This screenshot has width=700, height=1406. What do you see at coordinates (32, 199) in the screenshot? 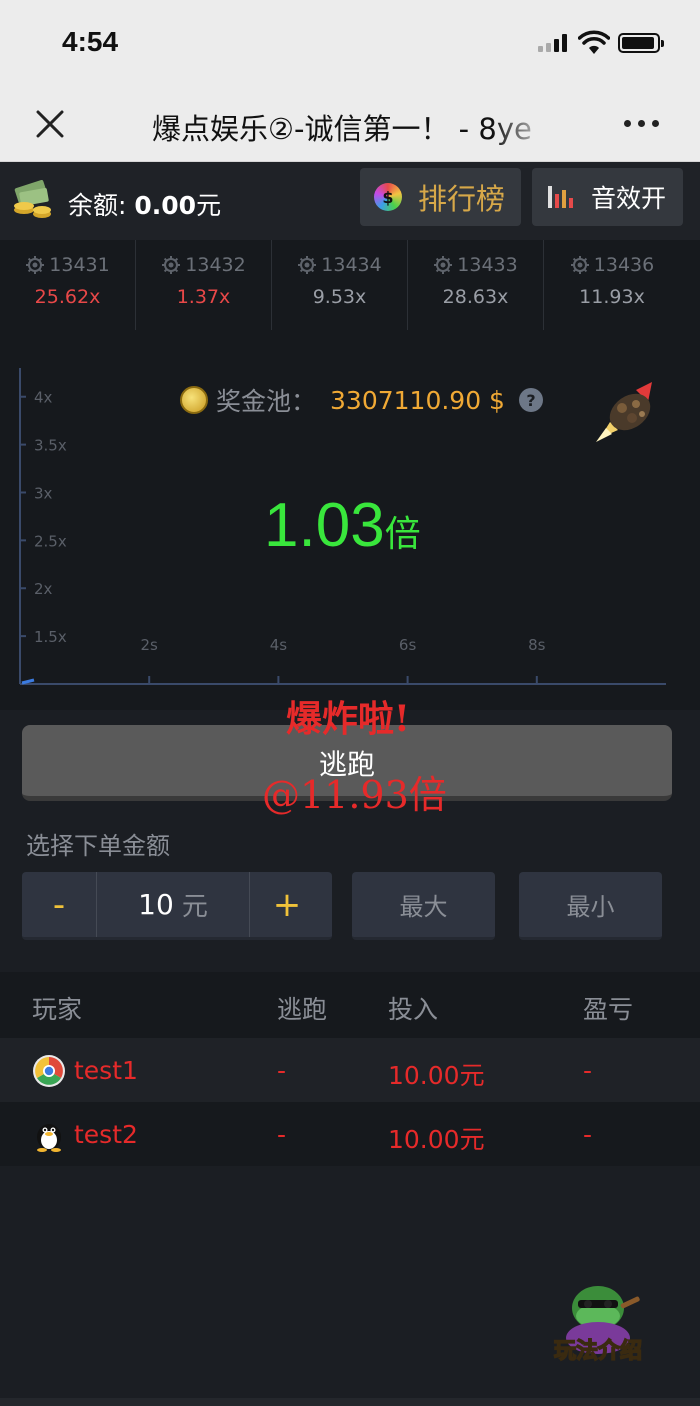
I see `money-stack-icon` at bounding box center [32, 199].